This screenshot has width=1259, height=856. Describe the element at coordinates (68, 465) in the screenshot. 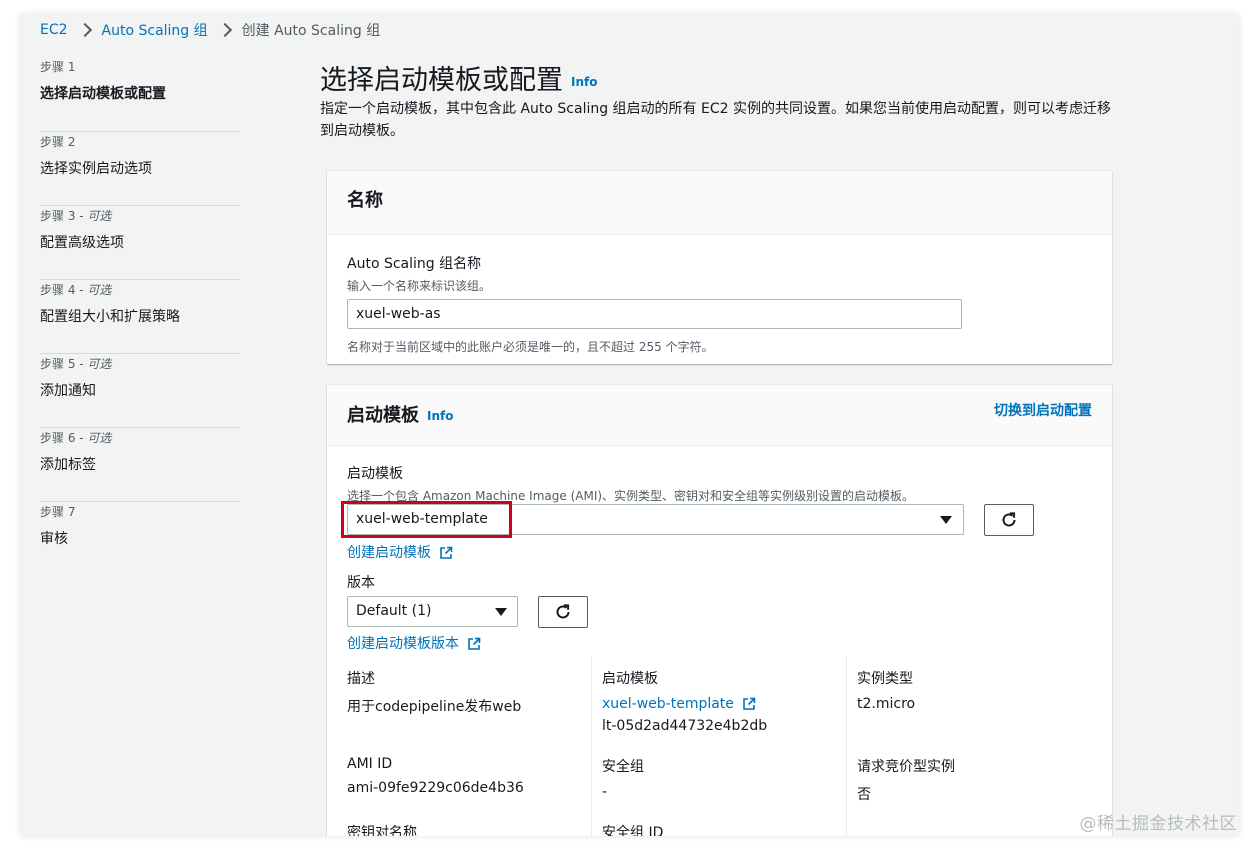

I see `step-label: 添加标签` at that location.